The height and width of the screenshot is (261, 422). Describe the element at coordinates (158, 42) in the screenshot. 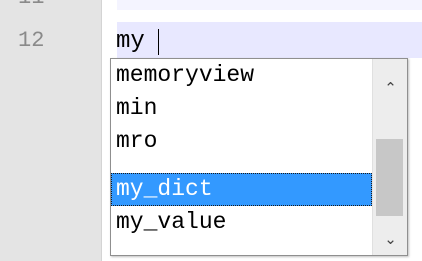

I see `text-caret` at that location.